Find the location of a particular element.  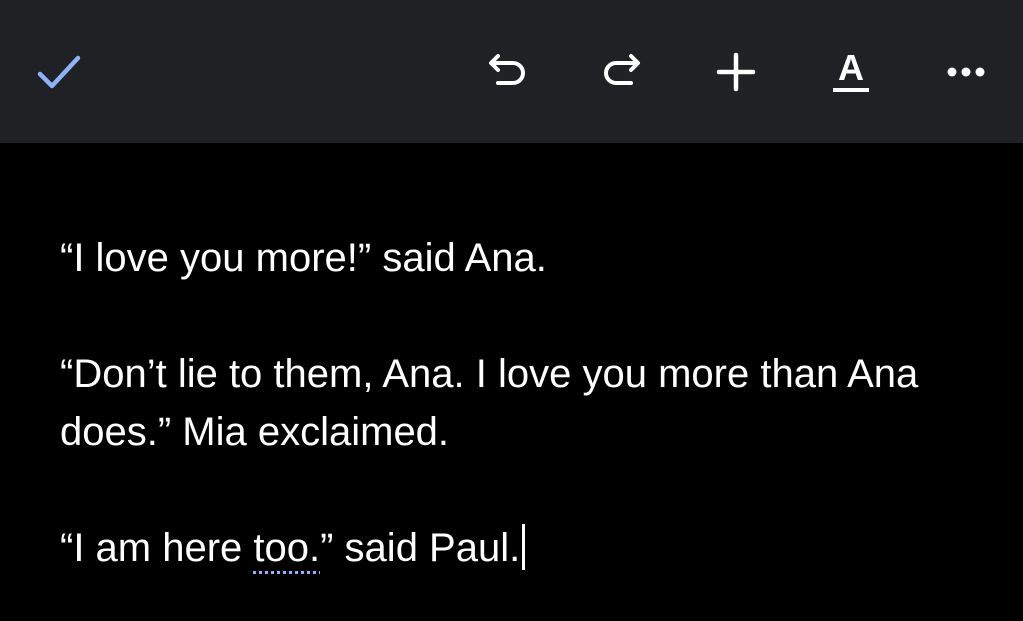

more-horizontal-icon is located at coordinates (966, 72).